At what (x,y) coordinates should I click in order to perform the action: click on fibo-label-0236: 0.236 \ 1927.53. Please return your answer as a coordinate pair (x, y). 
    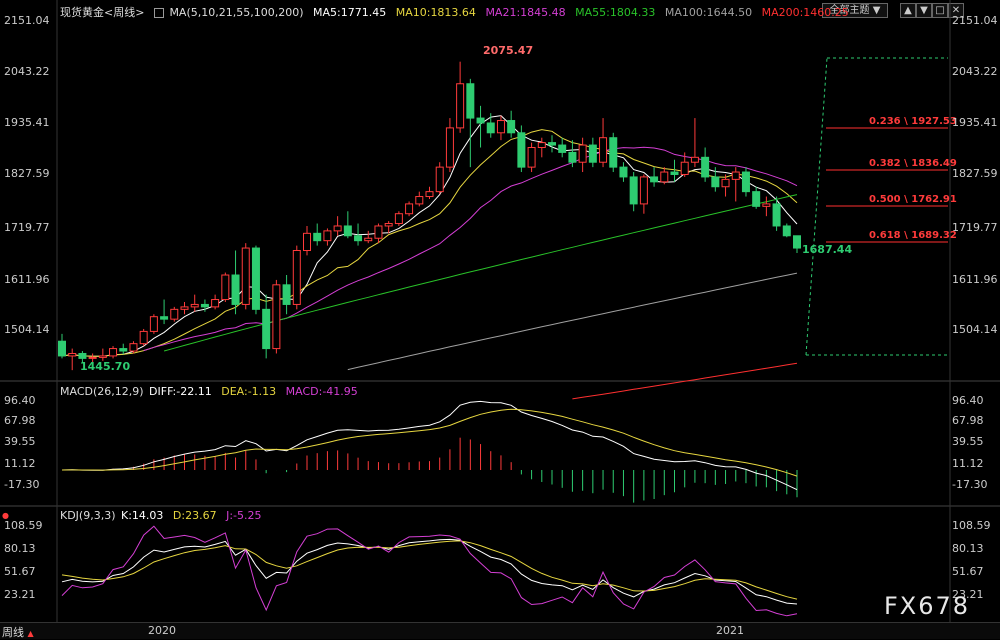
    Looking at the image, I should click on (913, 121).